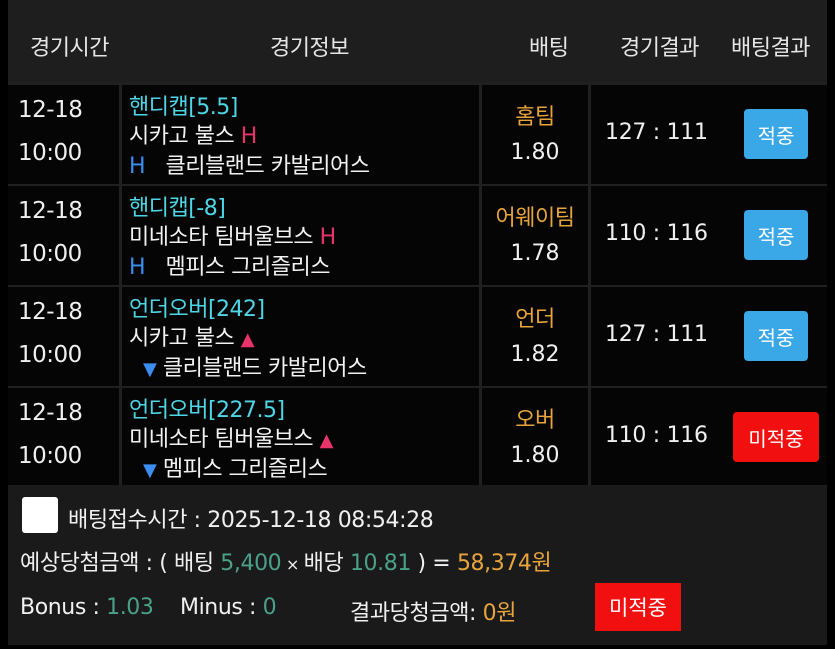 The image size is (835, 649). I want to click on stake-value: 5,400, so click(251, 563).